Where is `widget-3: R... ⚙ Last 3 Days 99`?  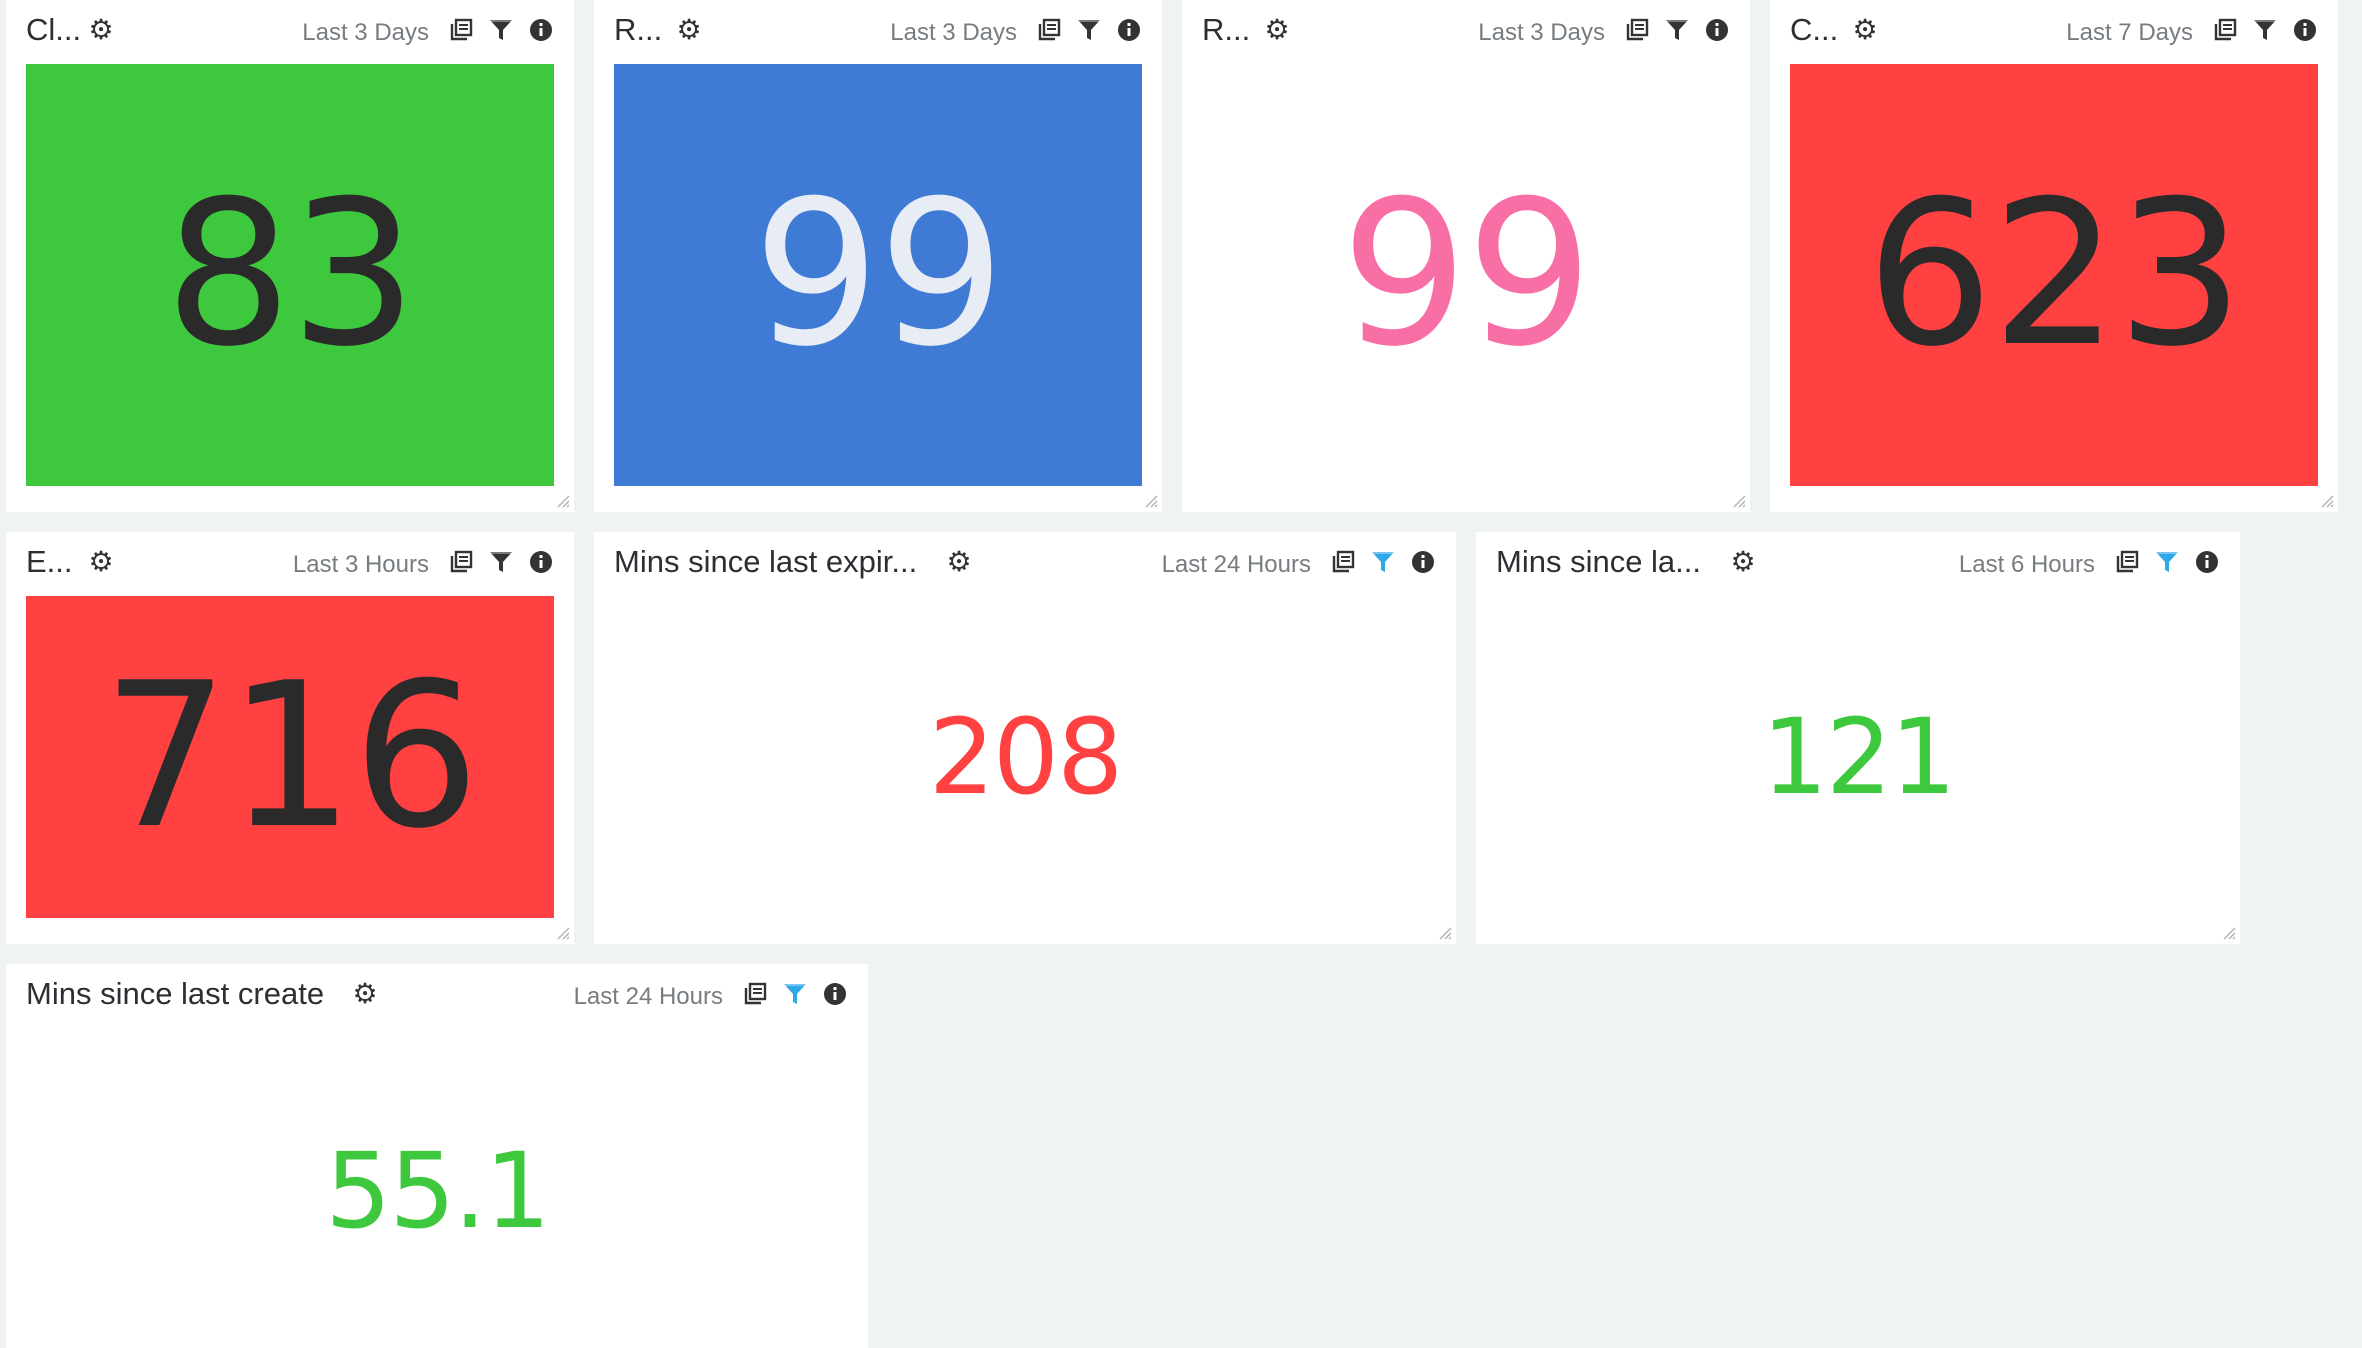
widget-3: R... ⚙ Last 3 Days 99 is located at coordinates (1466, 256).